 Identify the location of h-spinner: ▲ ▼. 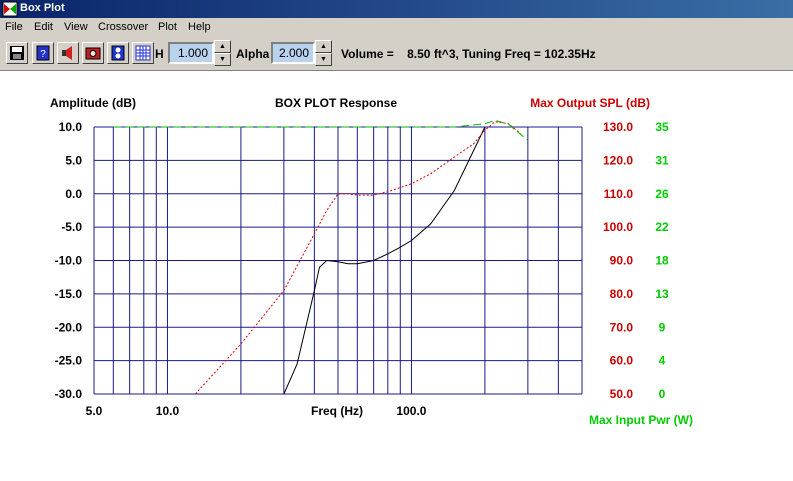
(222, 53).